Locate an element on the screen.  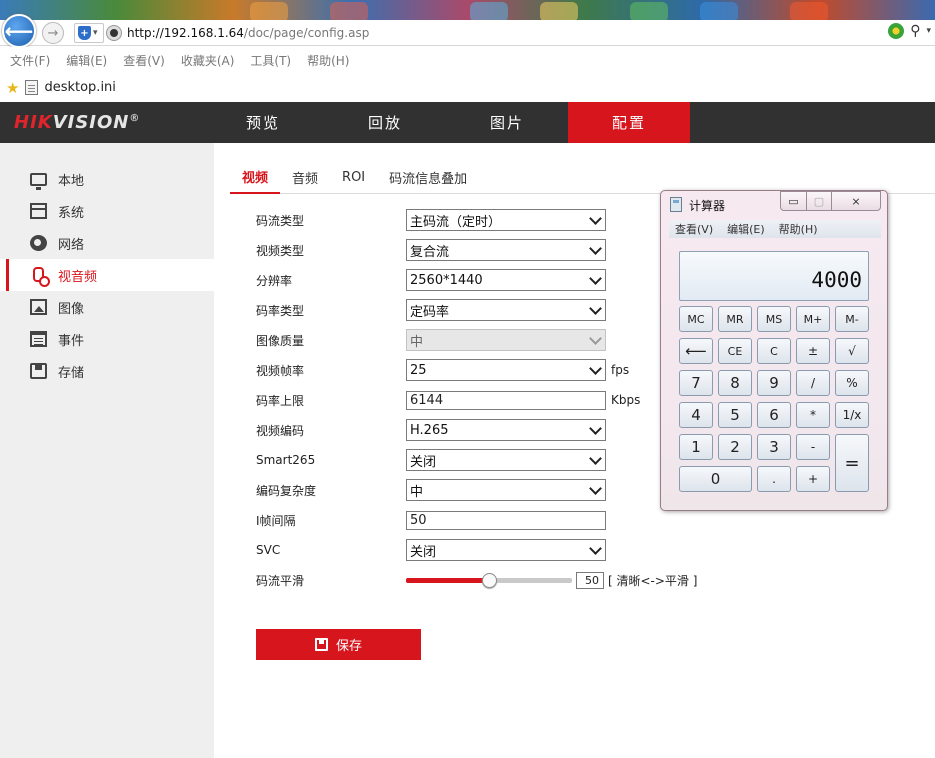
smart265-select: 关闭 is located at coordinates (506, 460).